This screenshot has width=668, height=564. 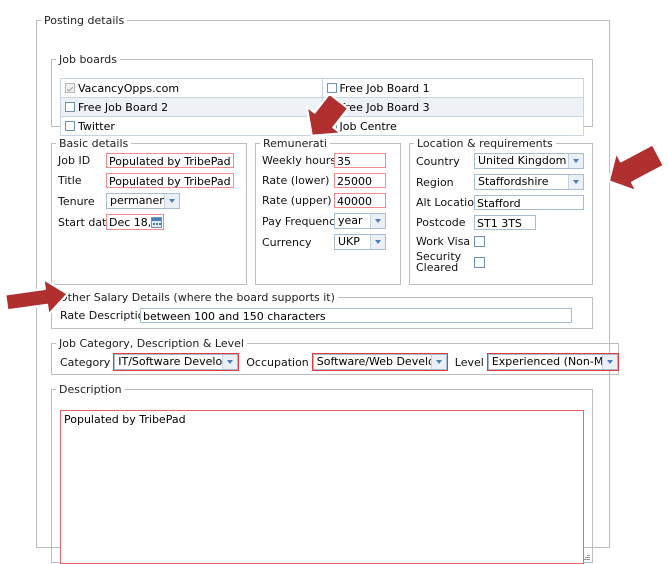 What do you see at coordinates (191, 107) in the screenshot?
I see `job-board-cell-free-job-board-2: Free Job Board 2` at bounding box center [191, 107].